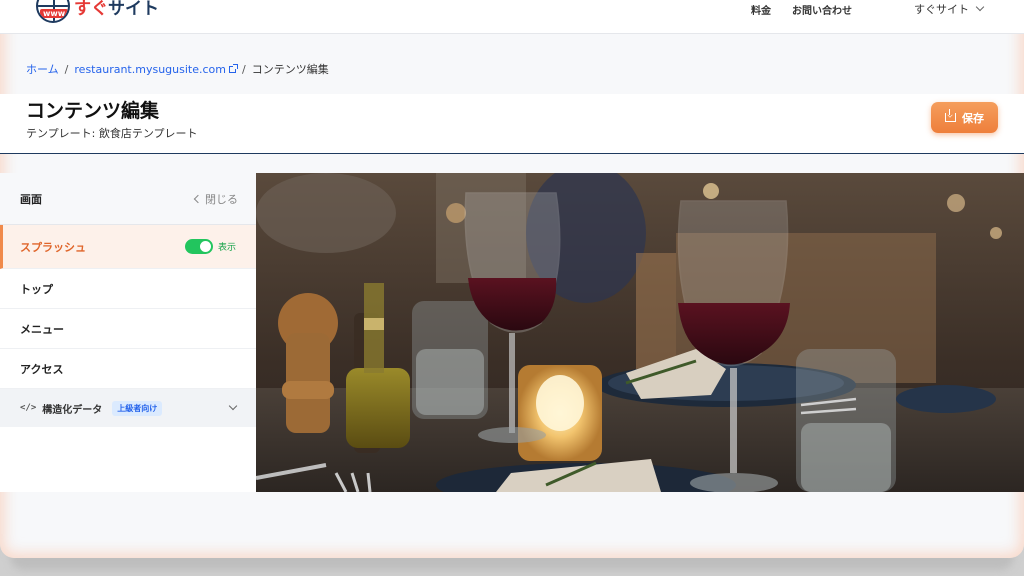  What do you see at coordinates (973, 118) in the screenshot?
I see `save-button-label: 保存` at bounding box center [973, 118].